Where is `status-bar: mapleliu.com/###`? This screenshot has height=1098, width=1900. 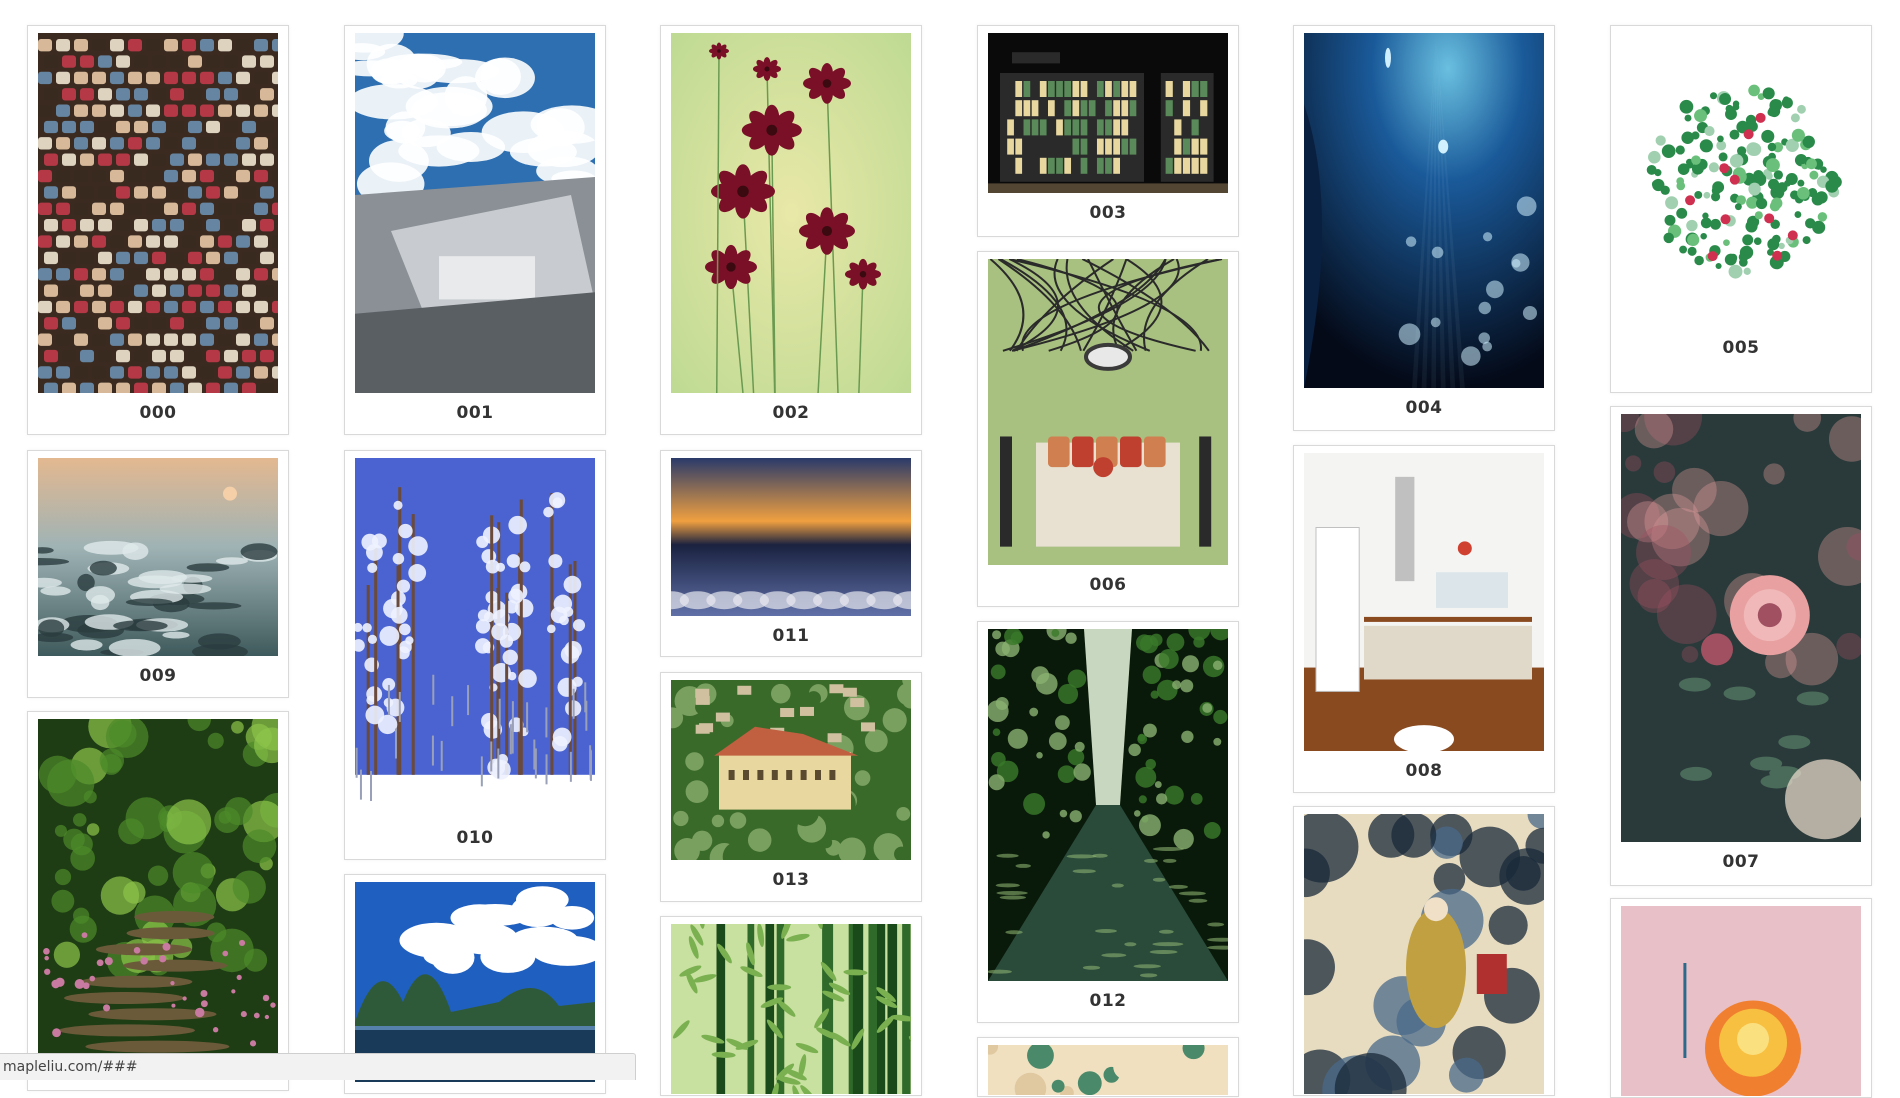 status-bar: mapleliu.com/### is located at coordinates (318, 1066).